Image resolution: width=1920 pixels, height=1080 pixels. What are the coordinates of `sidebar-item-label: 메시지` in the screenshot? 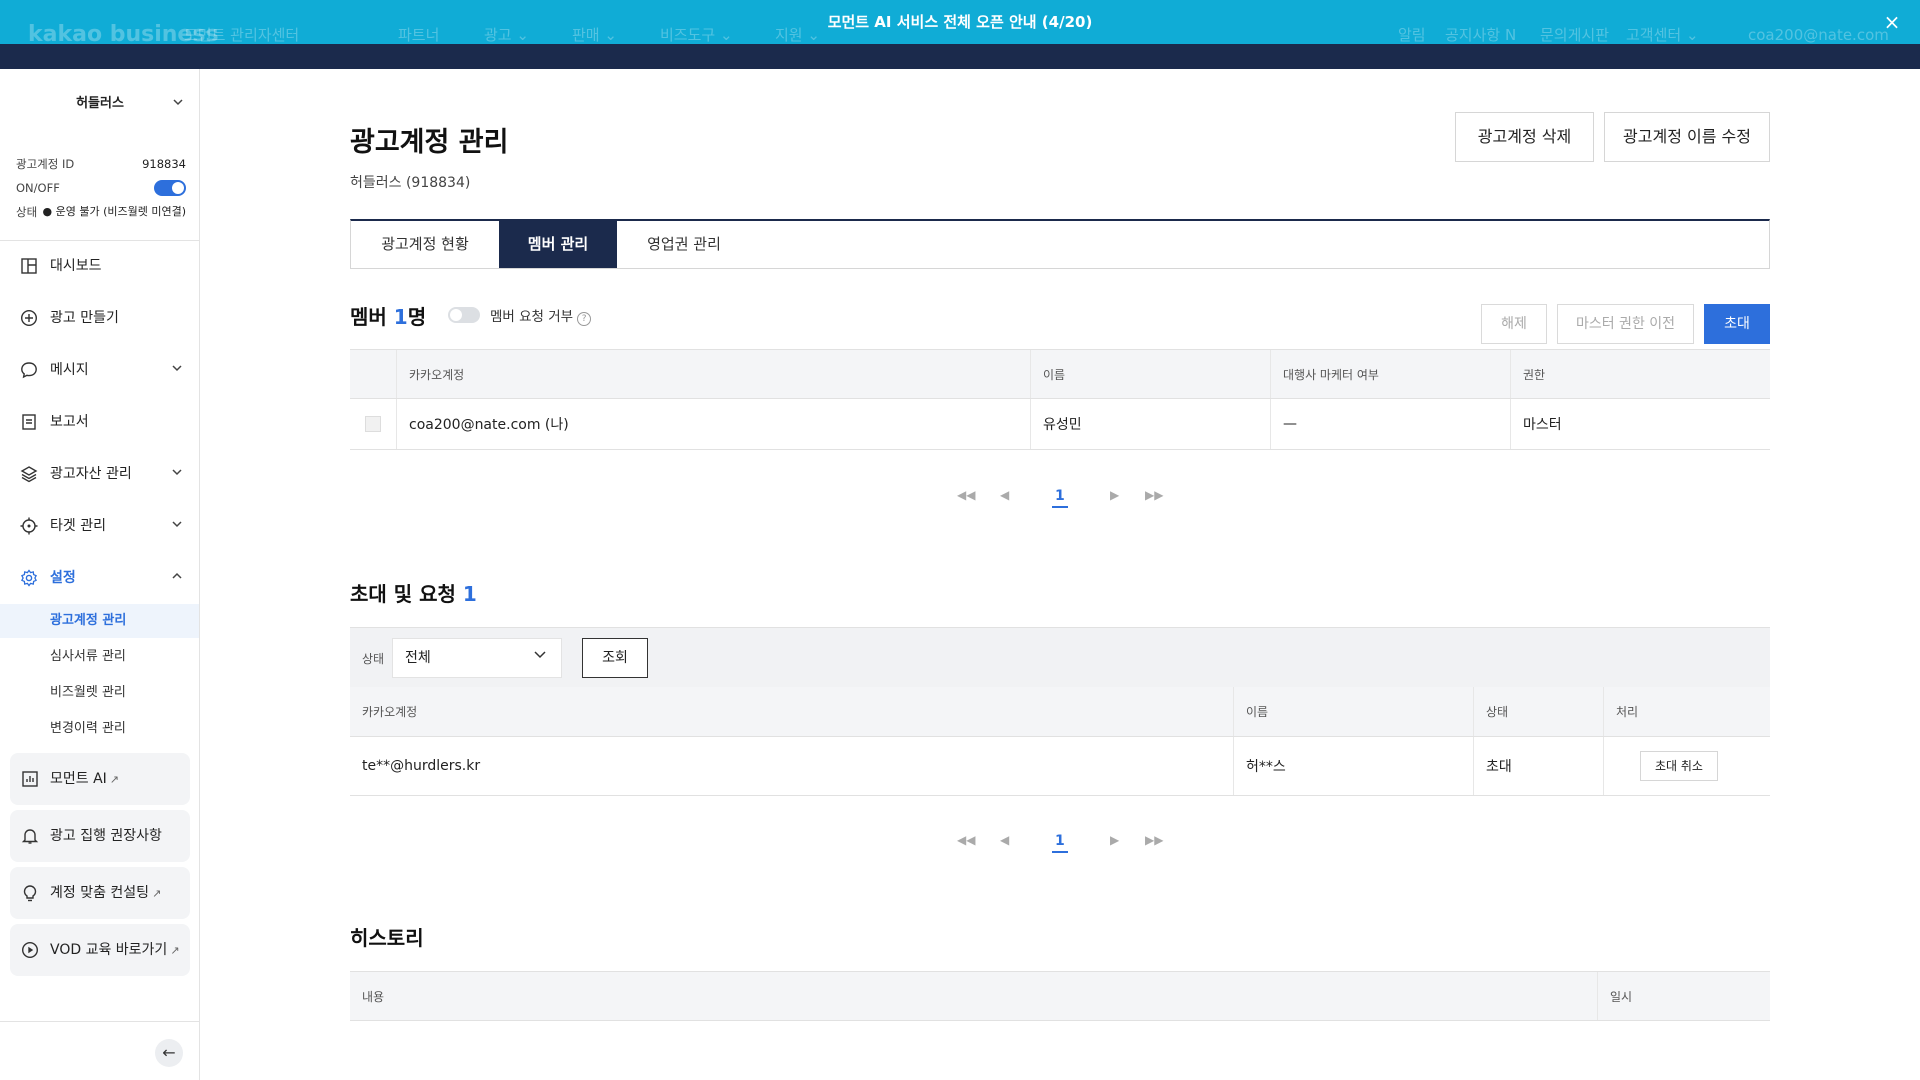 It's located at (69, 370).